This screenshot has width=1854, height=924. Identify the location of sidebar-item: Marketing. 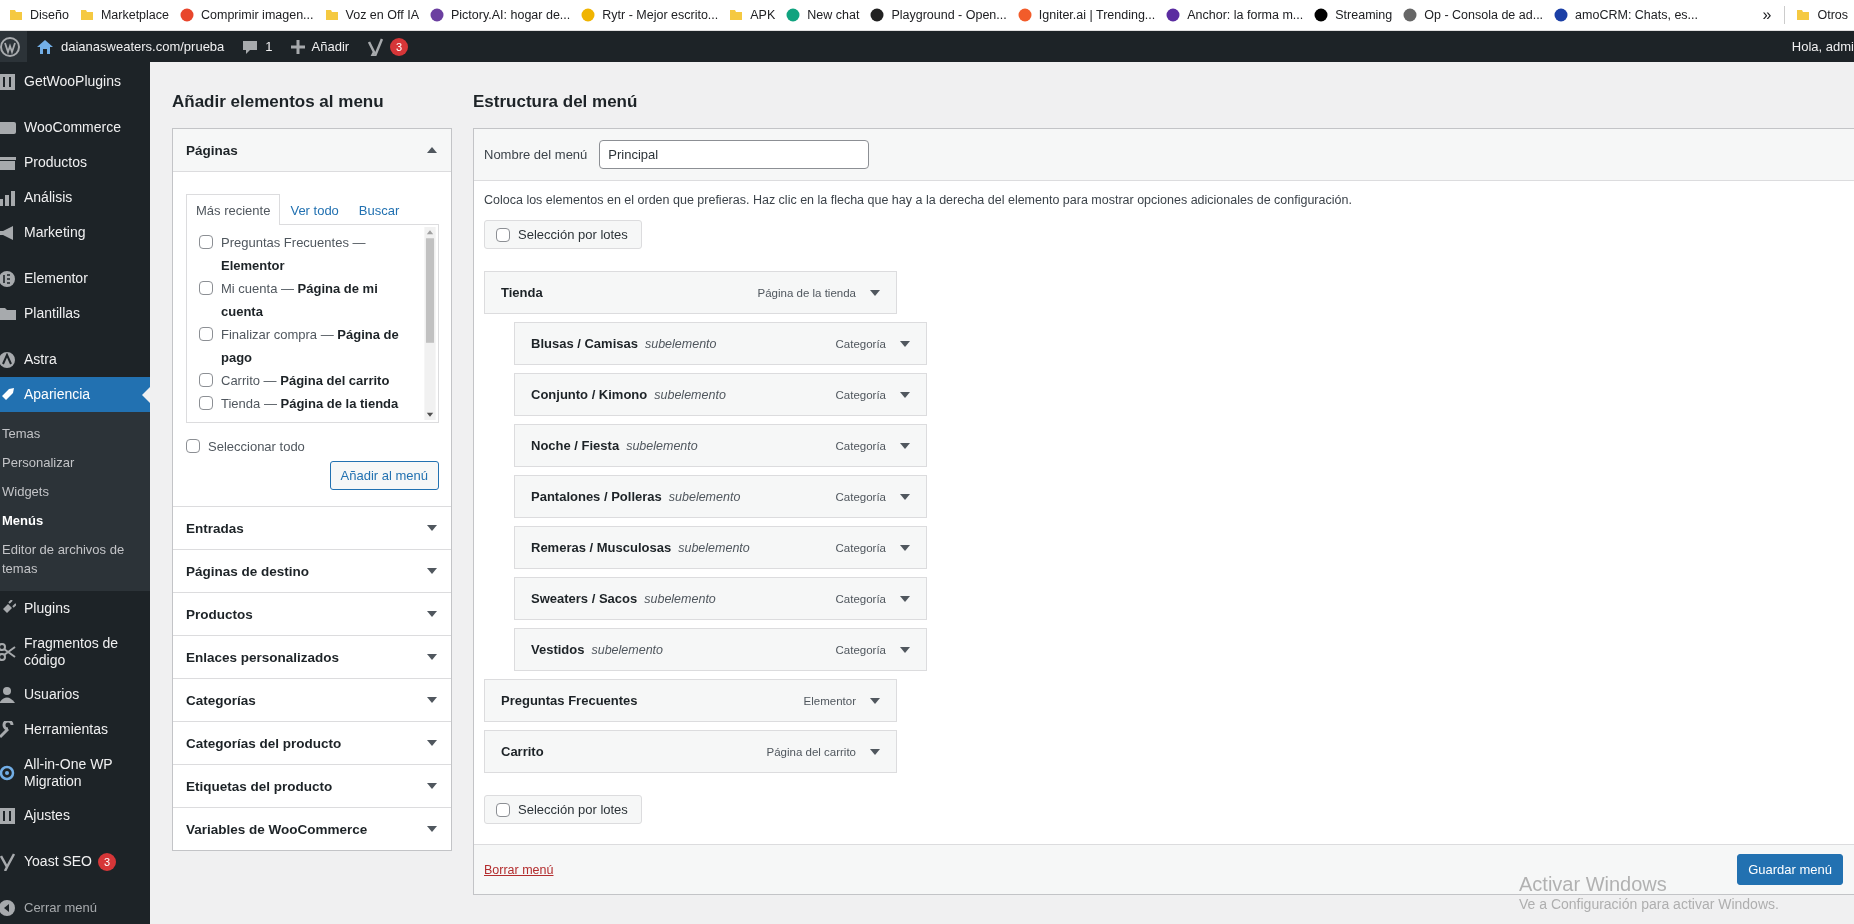
(75, 232).